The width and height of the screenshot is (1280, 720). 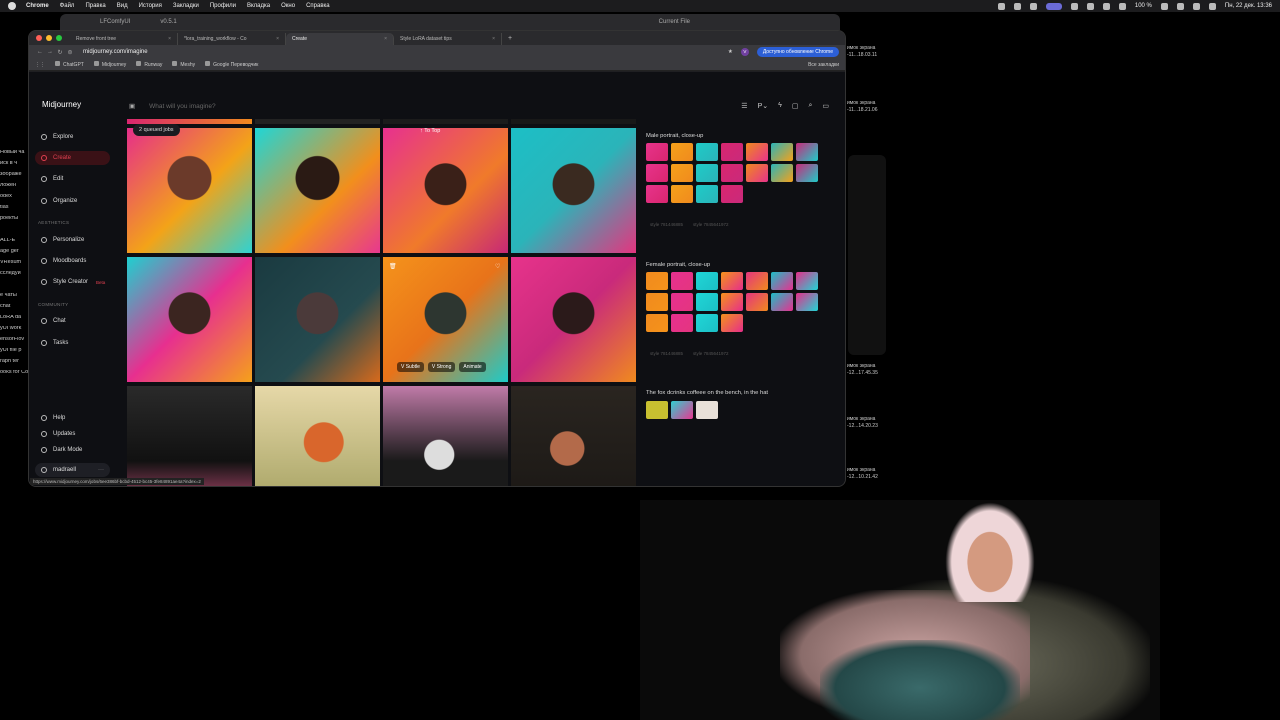 I want to click on control-center-icon, so click(x=1212, y=6).